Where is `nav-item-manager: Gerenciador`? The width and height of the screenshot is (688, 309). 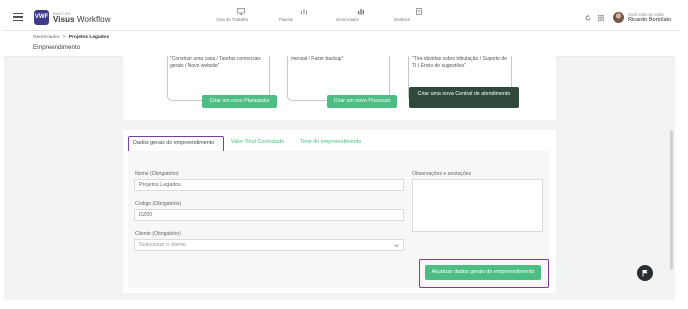 nav-item-manager: Gerenciador is located at coordinates (361, 15).